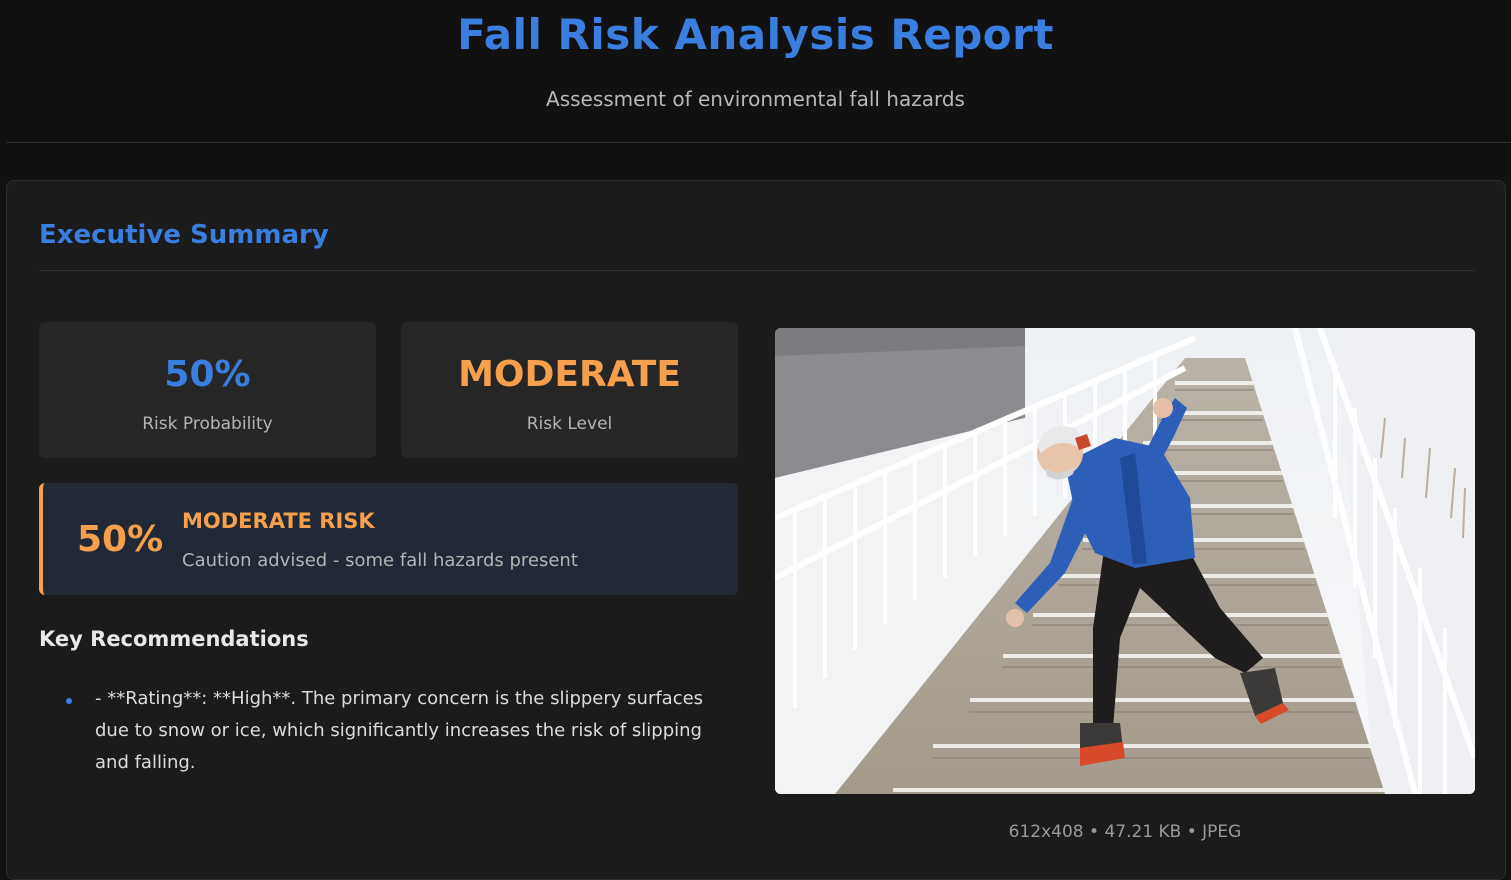 Image resolution: width=1511 pixels, height=880 pixels. What do you see at coordinates (755, 99) in the screenshot?
I see `page-subtitle: Assessment of environmental fall hazards` at bounding box center [755, 99].